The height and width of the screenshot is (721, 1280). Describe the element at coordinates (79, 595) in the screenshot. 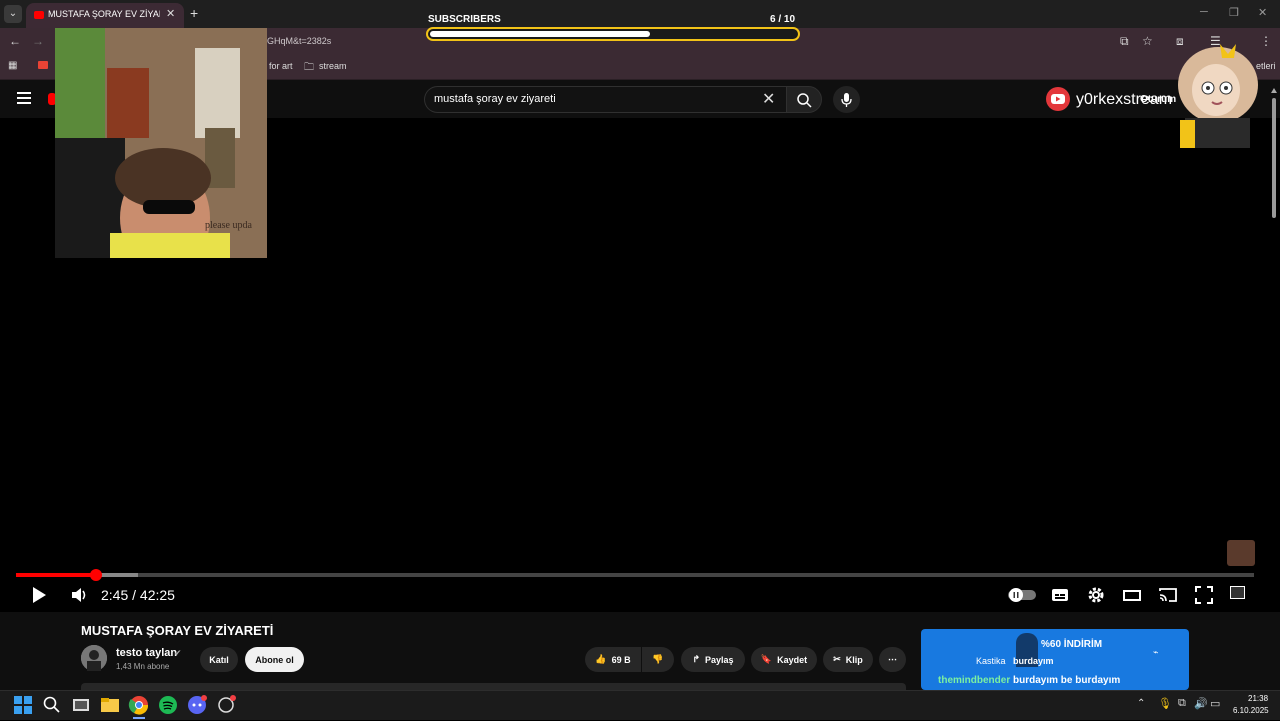

I see `volume-icon` at that location.